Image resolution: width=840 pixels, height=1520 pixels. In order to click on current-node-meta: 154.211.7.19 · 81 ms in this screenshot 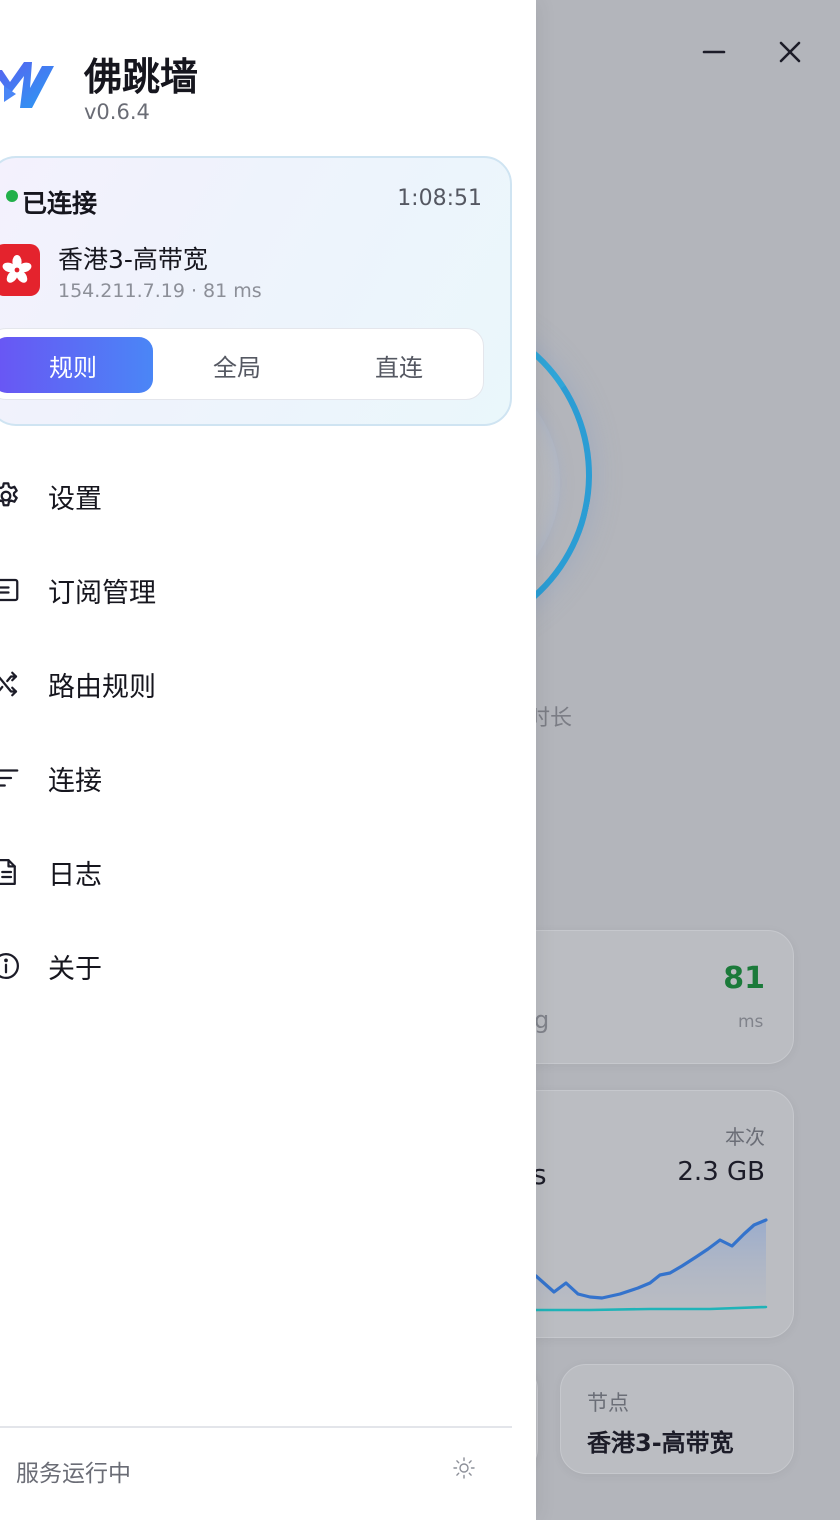, I will do `click(160, 291)`.